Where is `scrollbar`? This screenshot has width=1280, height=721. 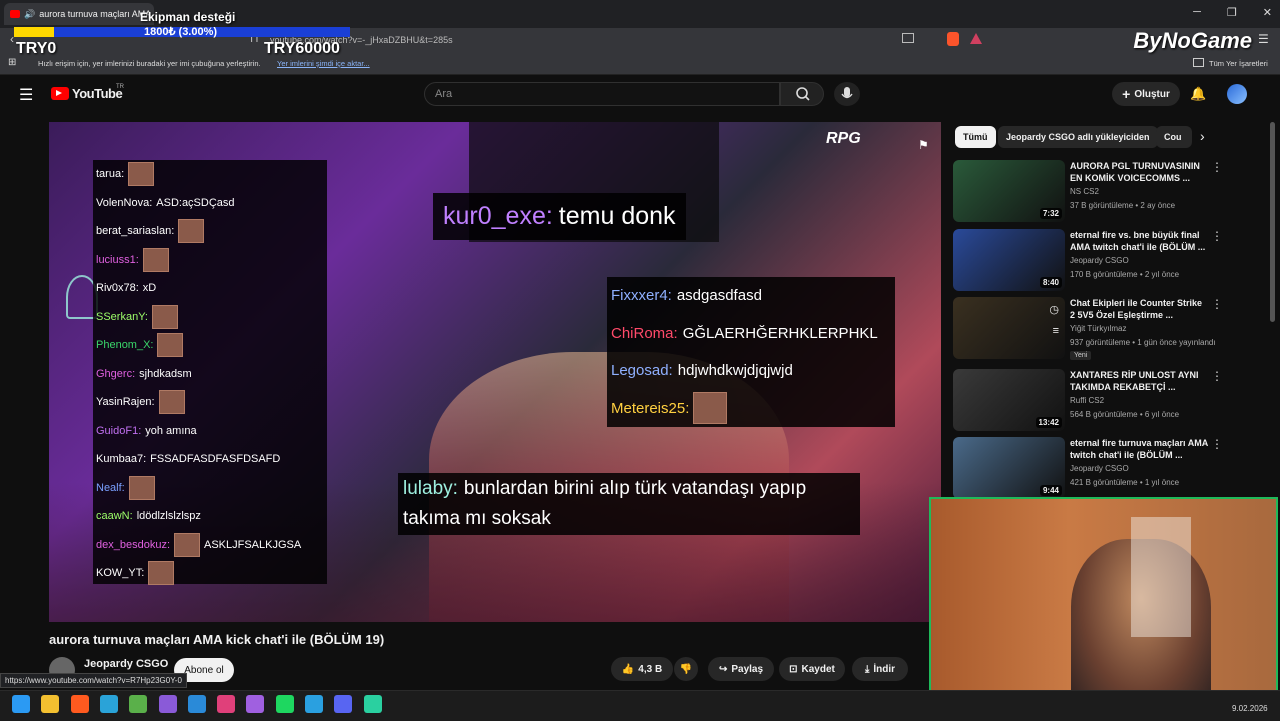 scrollbar is located at coordinates (1272, 222).